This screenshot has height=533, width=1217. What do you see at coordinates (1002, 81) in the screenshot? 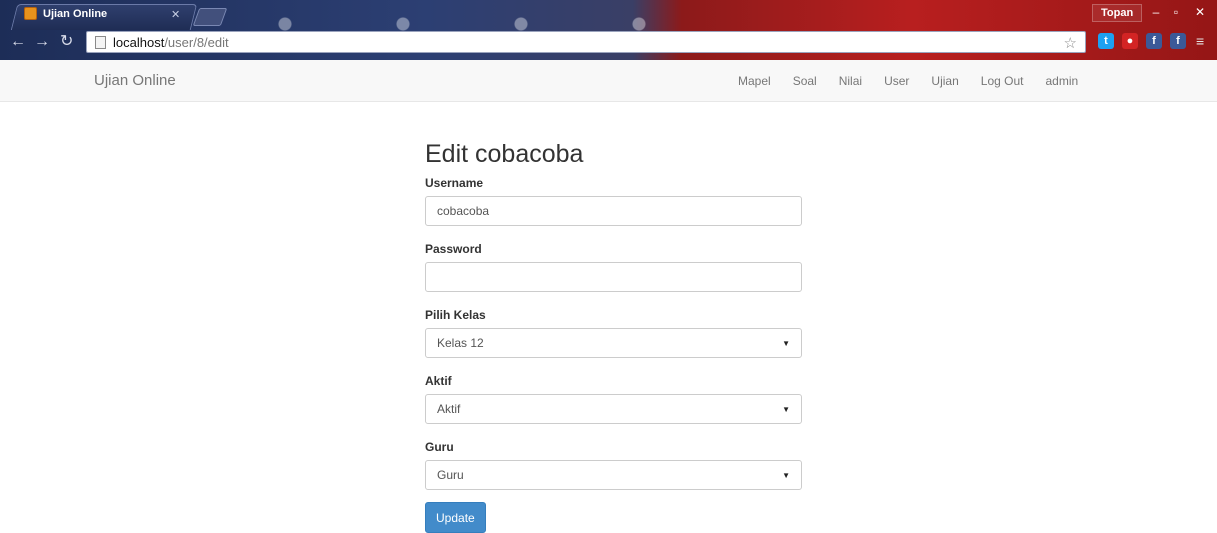
I see `nav-link-logout: Log Out` at bounding box center [1002, 81].